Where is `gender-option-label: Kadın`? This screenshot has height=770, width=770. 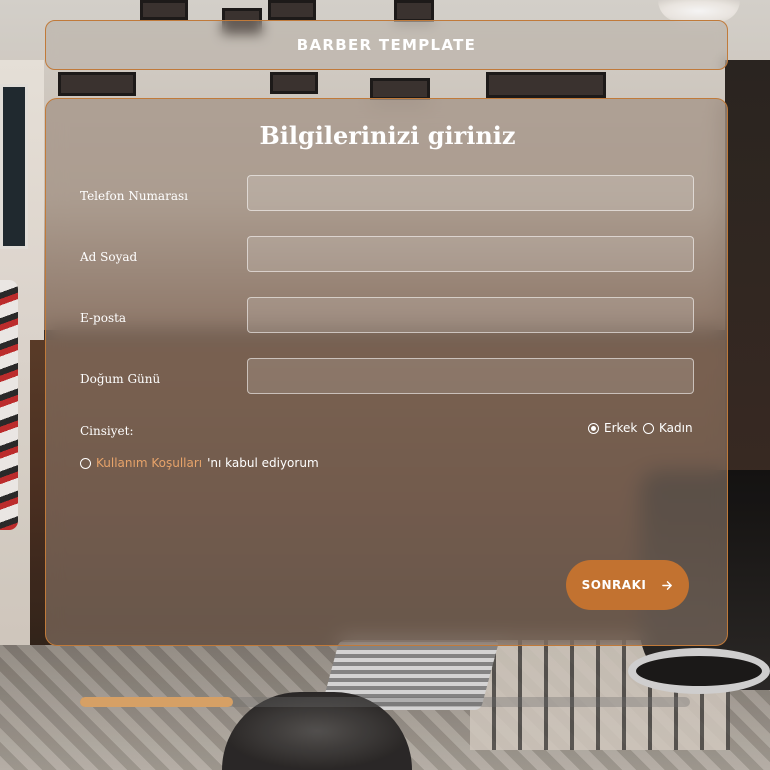
gender-option-label: Kadın is located at coordinates (676, 428).